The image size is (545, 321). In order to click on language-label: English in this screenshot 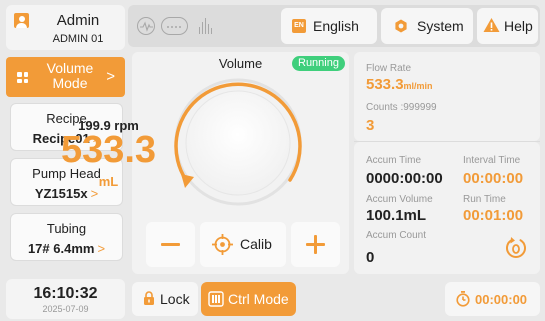, I will do `click(336, 26)`.